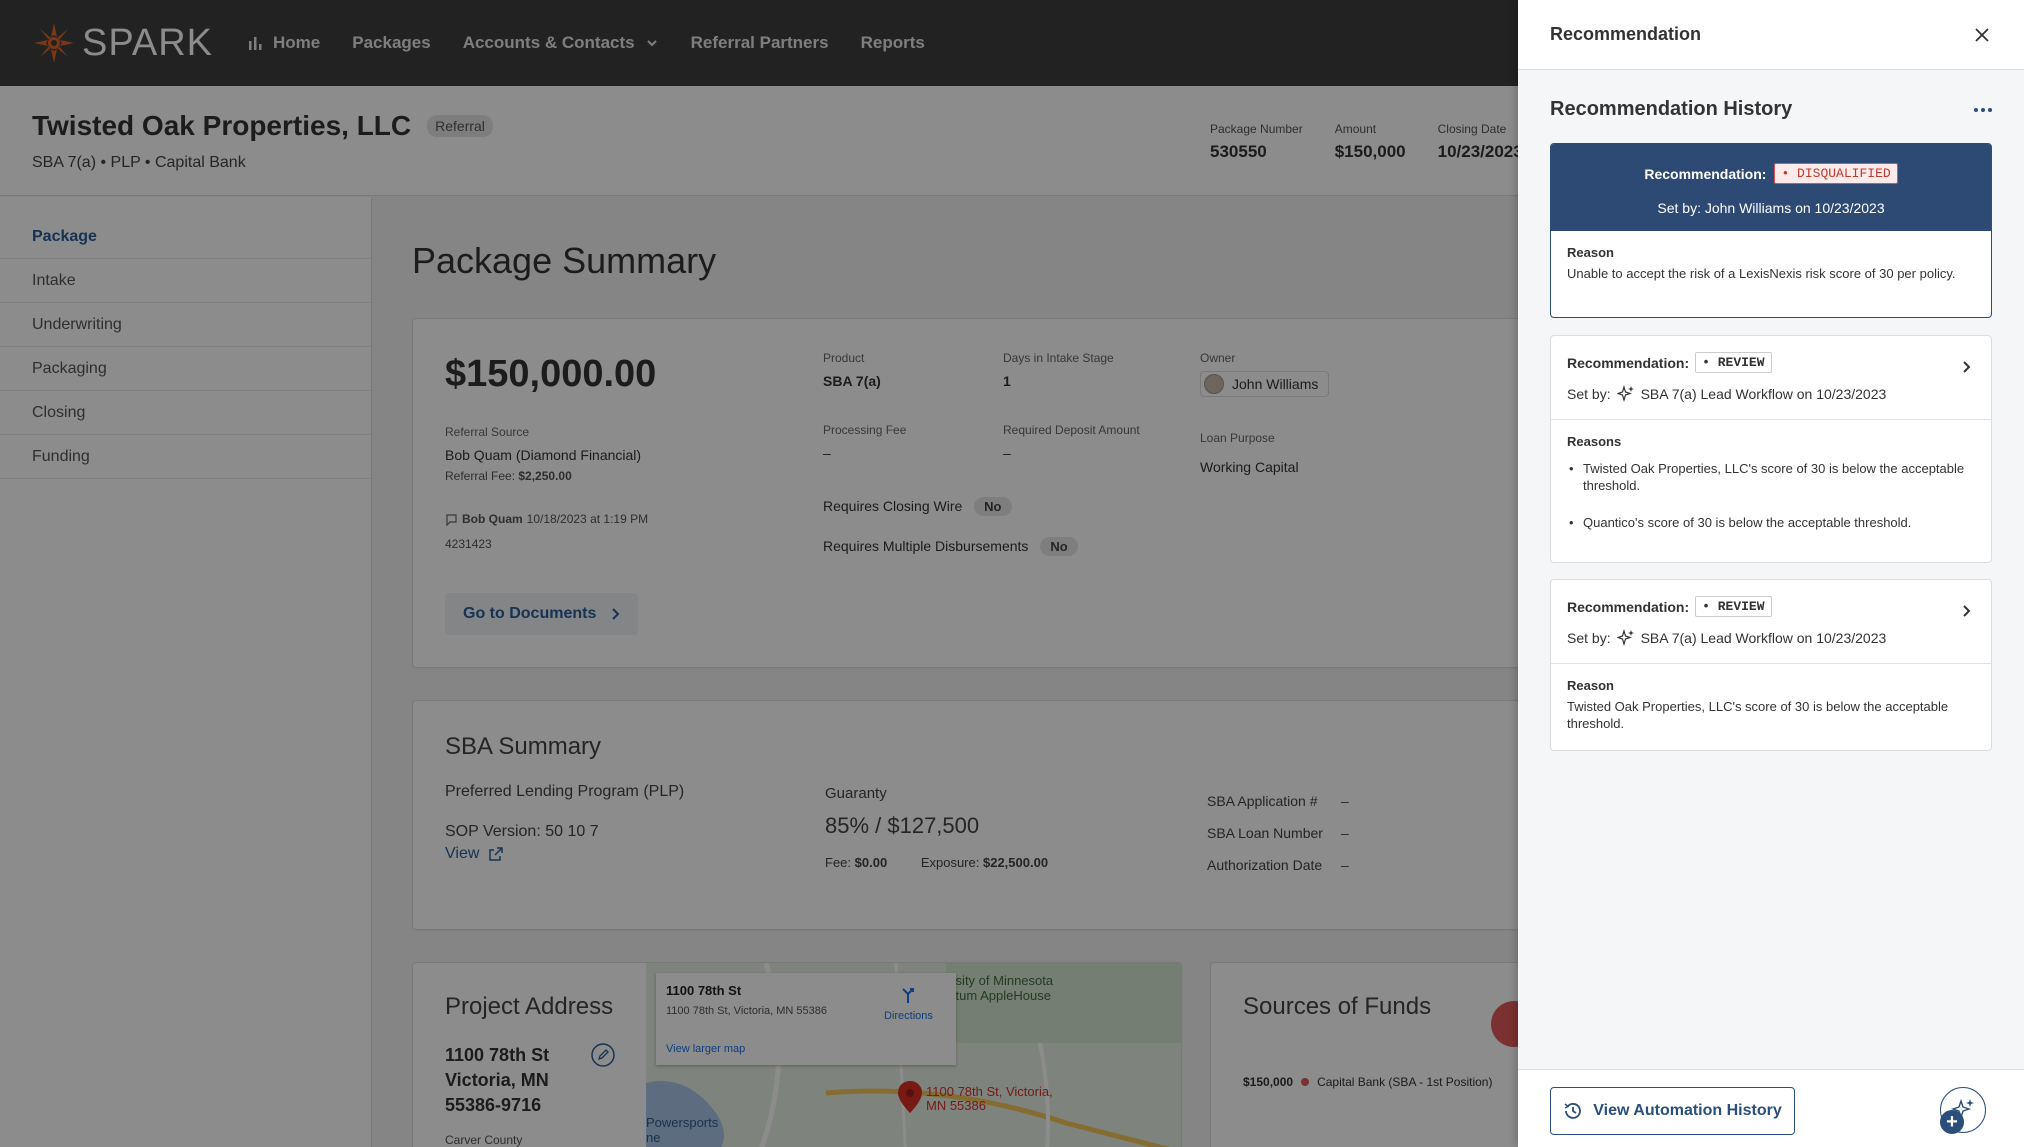 This screenshot has height=1147, width=2024. What do you see at coordinates (1594, 441) in the screenshot?
I see `reasons-label: Reasons` at bounding box center [1594, 441].